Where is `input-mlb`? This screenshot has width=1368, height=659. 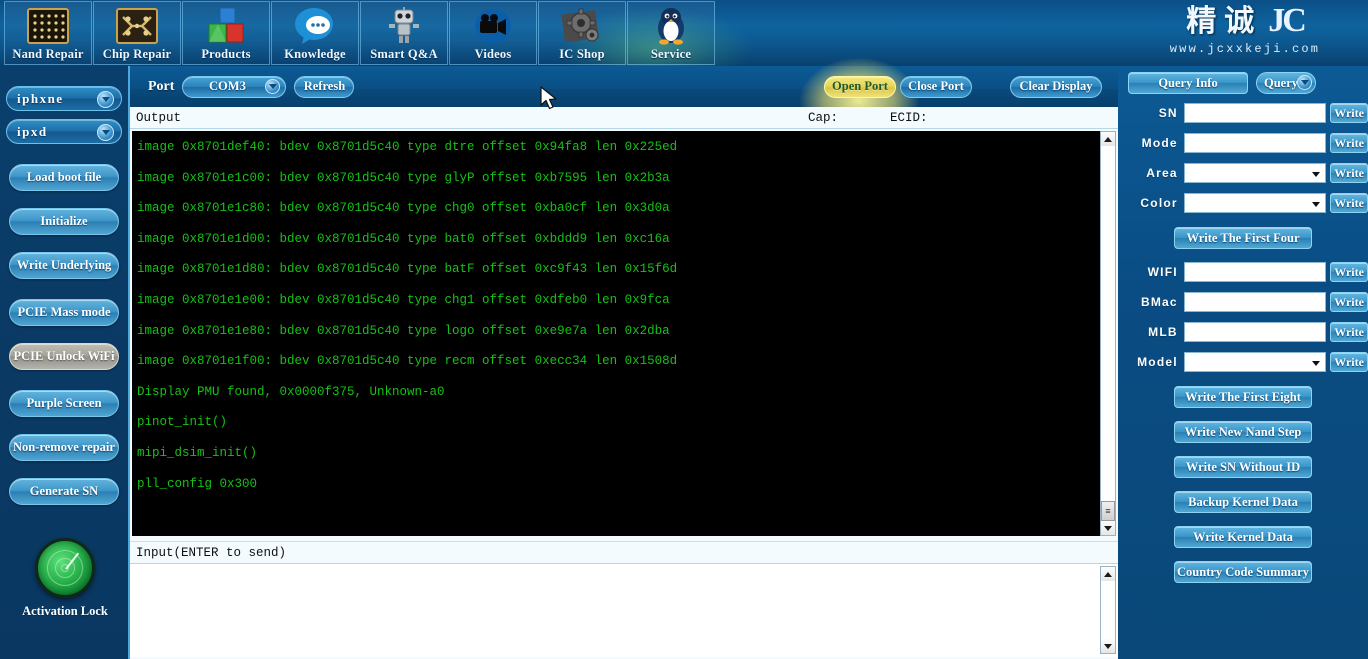 input-mlb is located at coordinates (1255, 332).